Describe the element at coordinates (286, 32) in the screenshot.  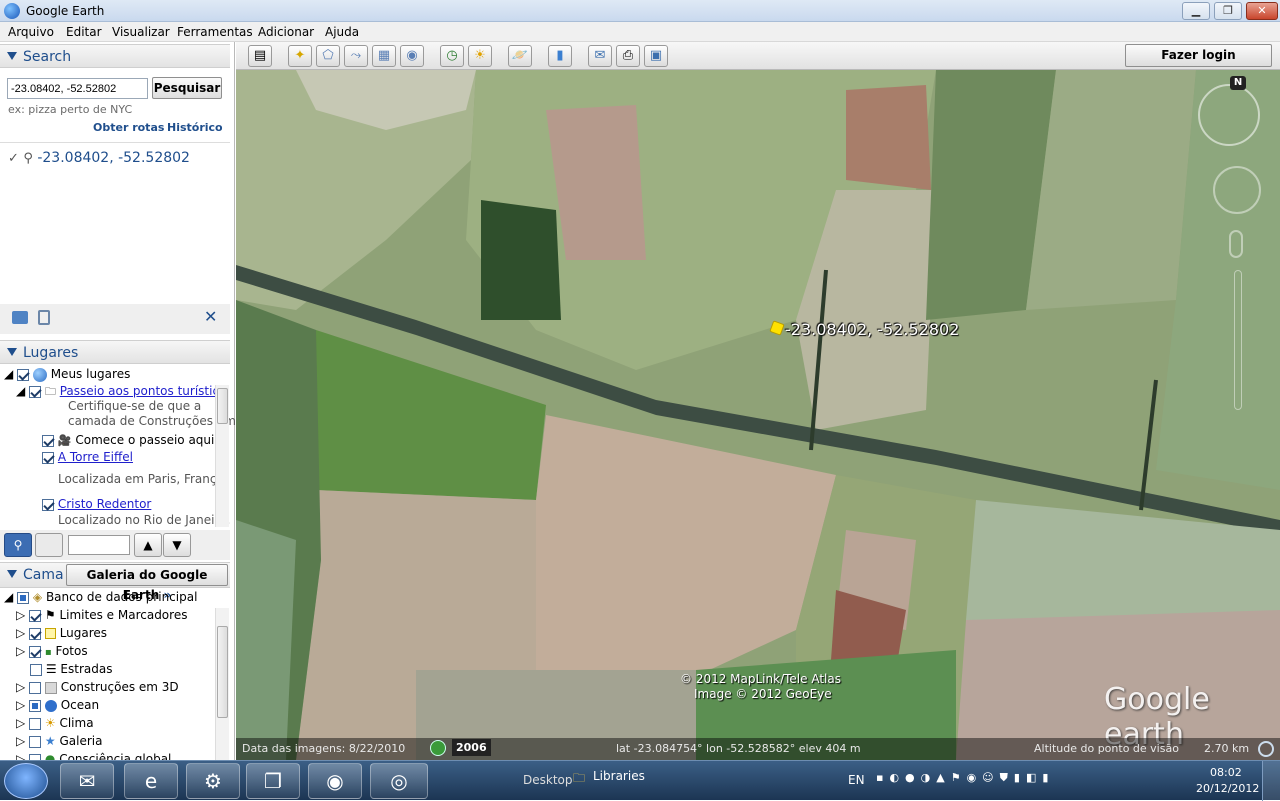
I see `menu-adicionar: Adicionar` at that location.